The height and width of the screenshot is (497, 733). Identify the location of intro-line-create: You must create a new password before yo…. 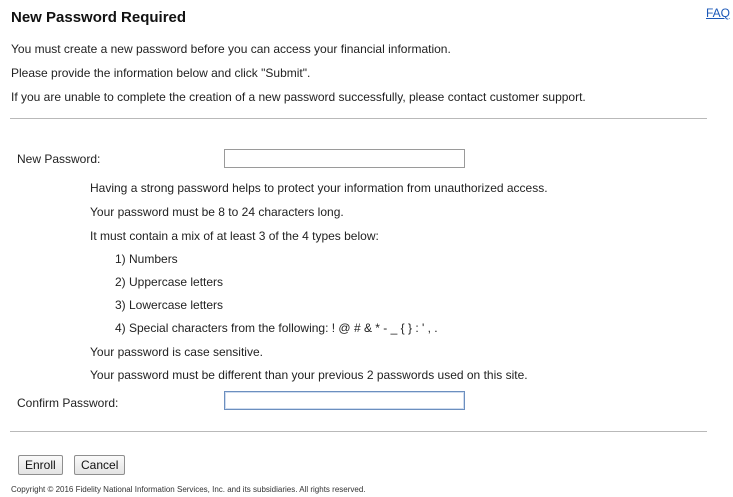
(231, 49).